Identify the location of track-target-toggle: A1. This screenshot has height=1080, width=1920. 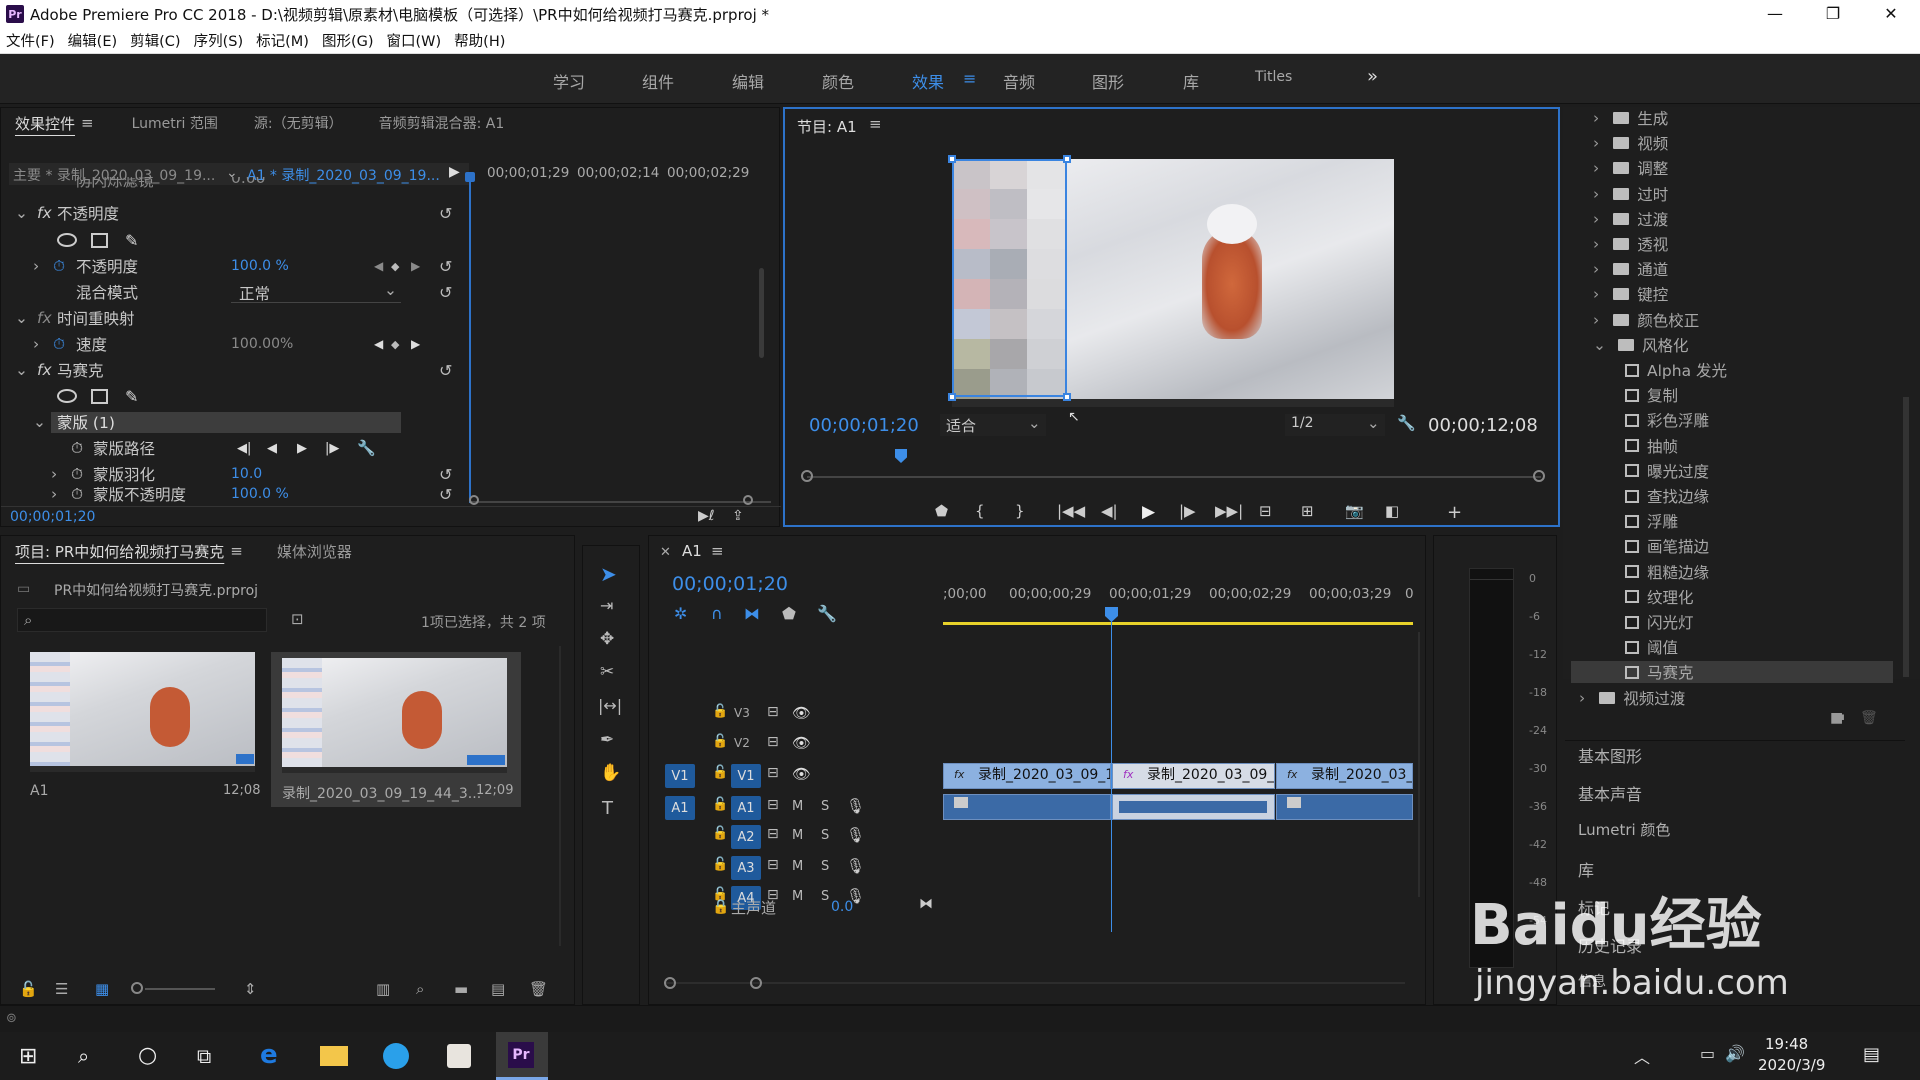
(746, 808).